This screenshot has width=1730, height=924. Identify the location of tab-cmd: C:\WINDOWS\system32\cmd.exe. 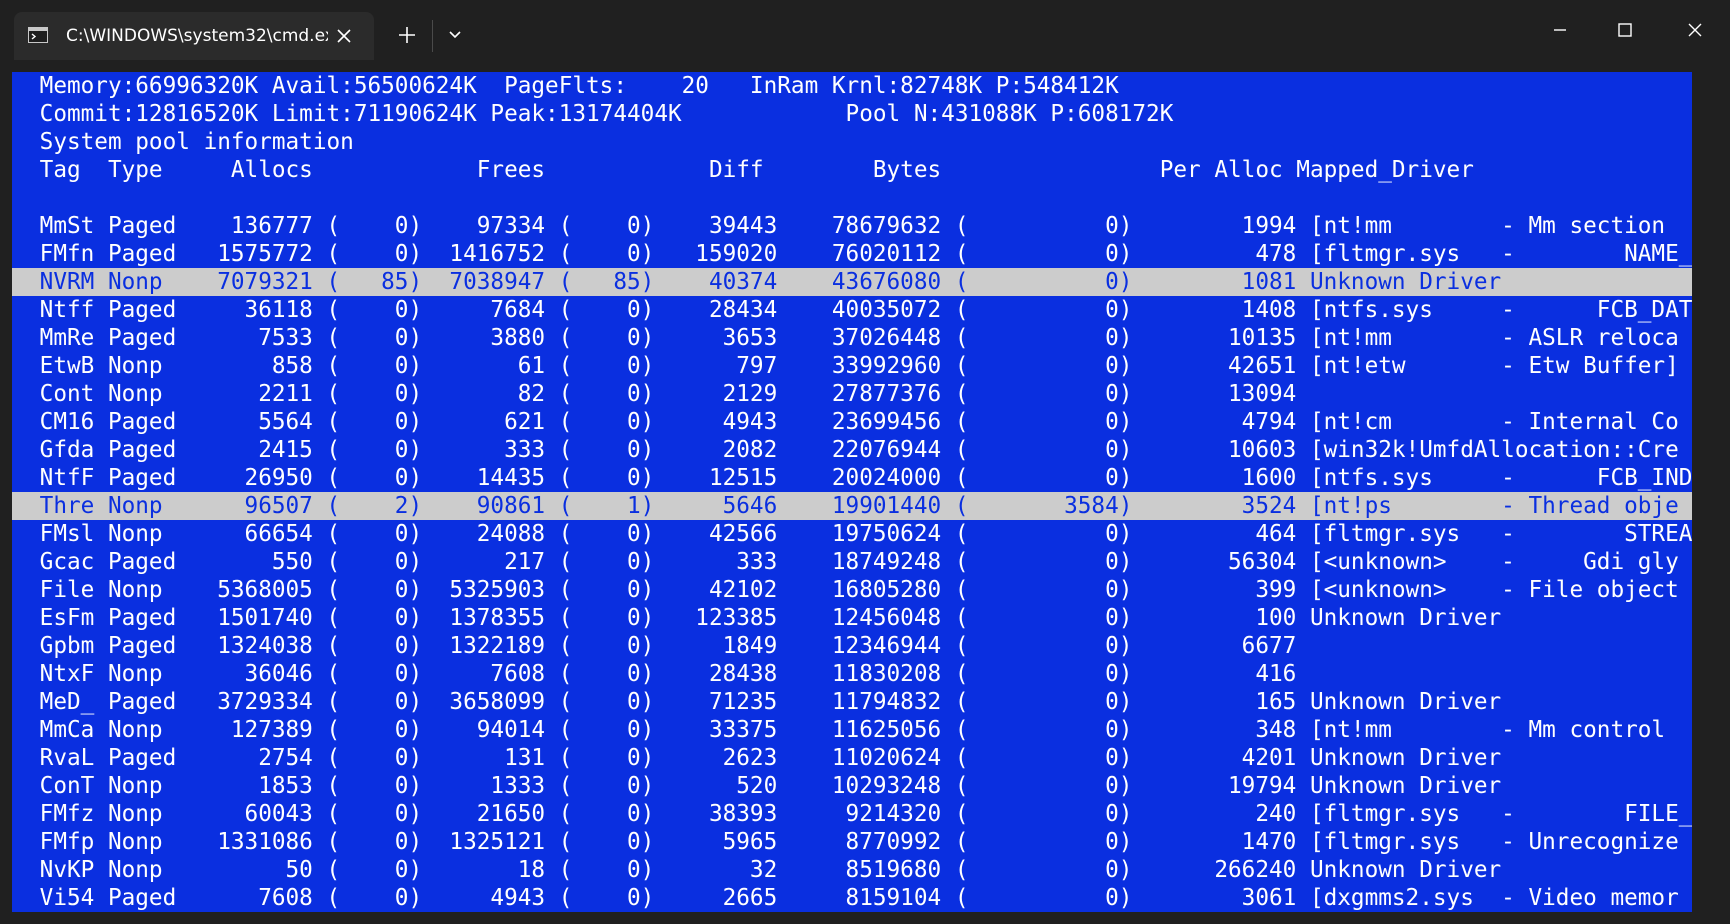
(194, 36).